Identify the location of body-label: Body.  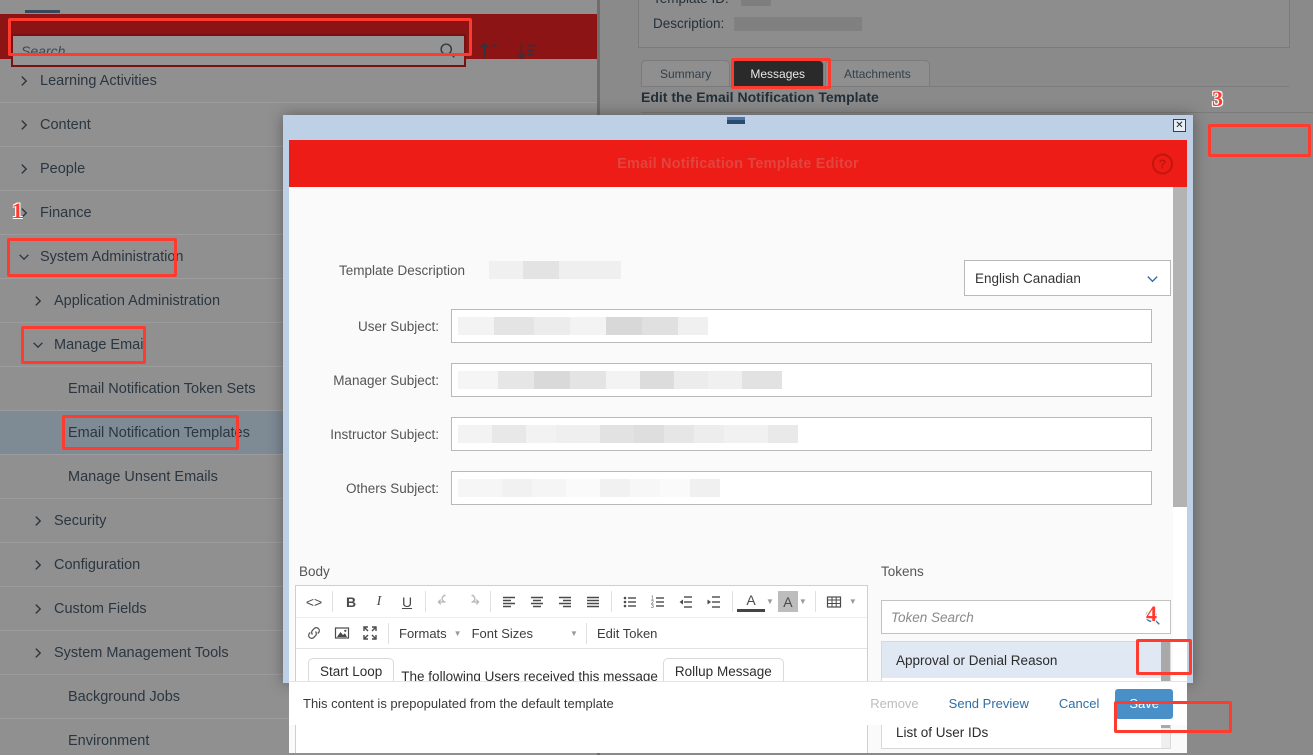
(314, 571).